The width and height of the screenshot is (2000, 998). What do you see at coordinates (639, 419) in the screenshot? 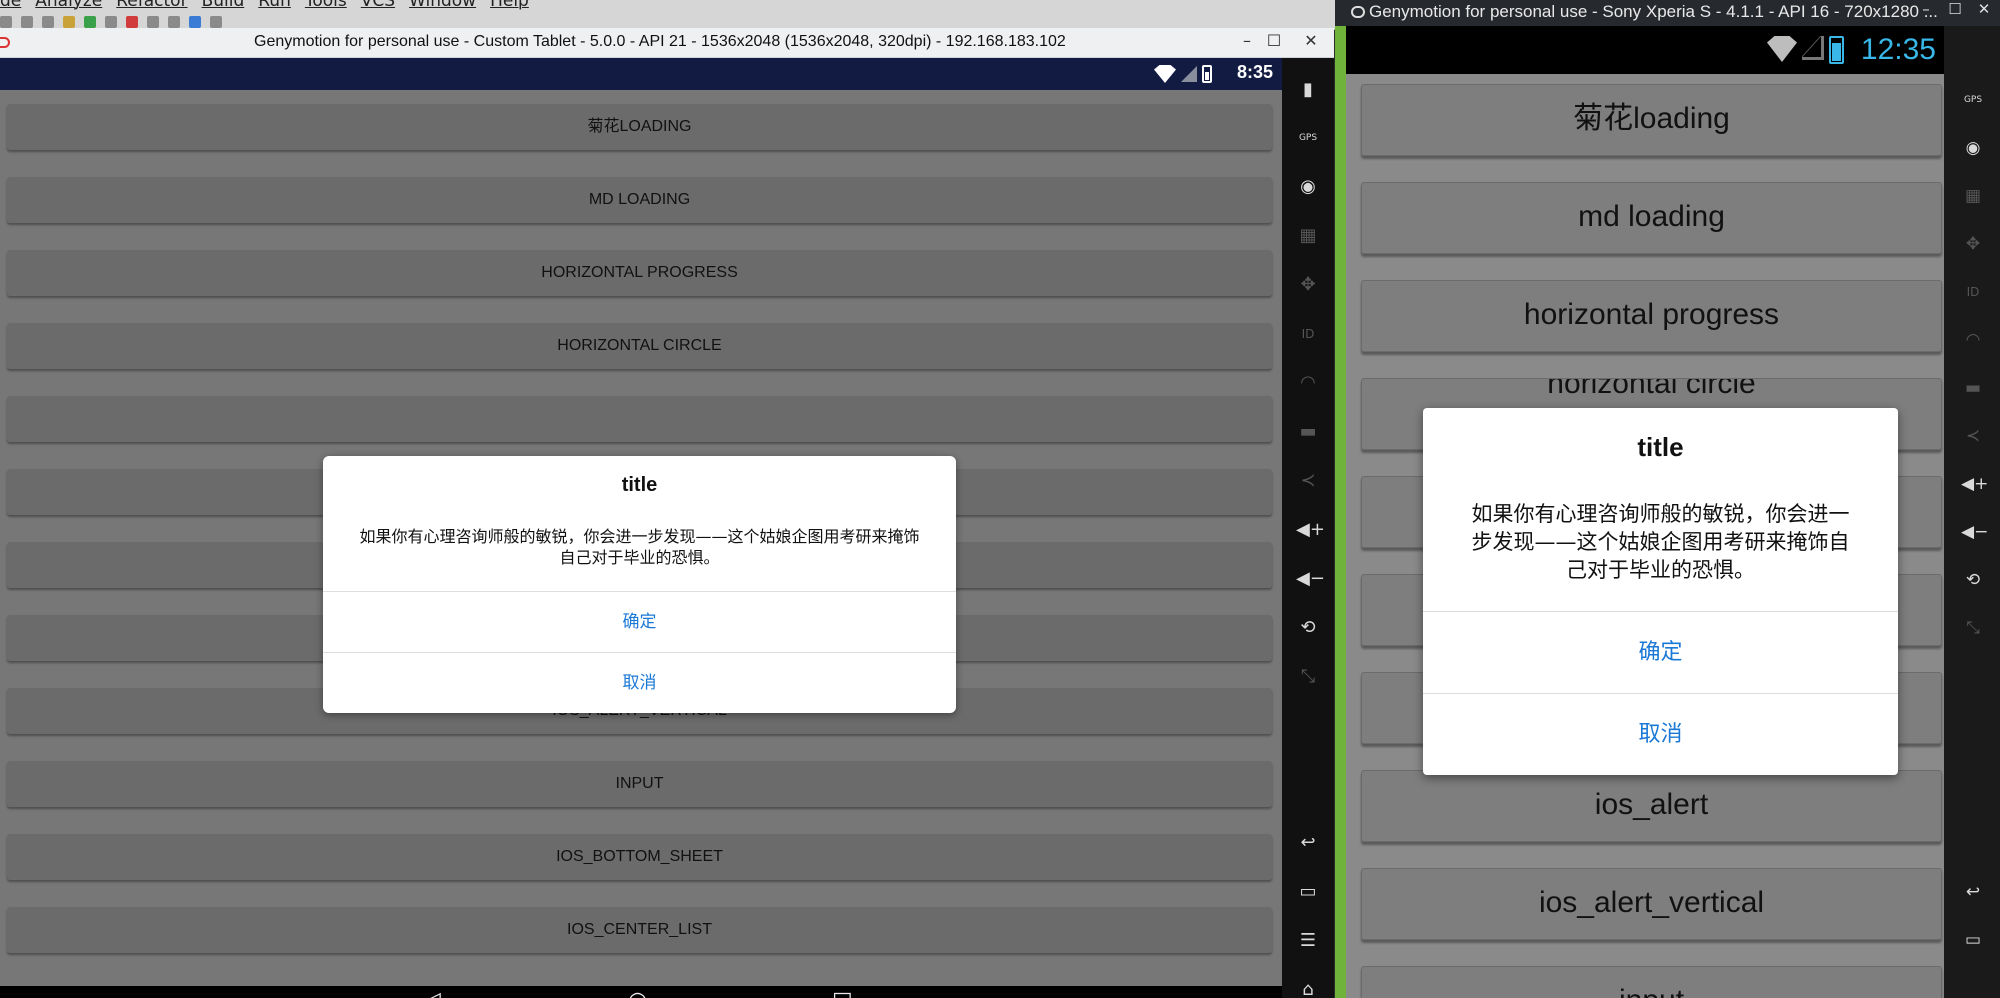
I see `list-button` at bounding box center [639, 419].